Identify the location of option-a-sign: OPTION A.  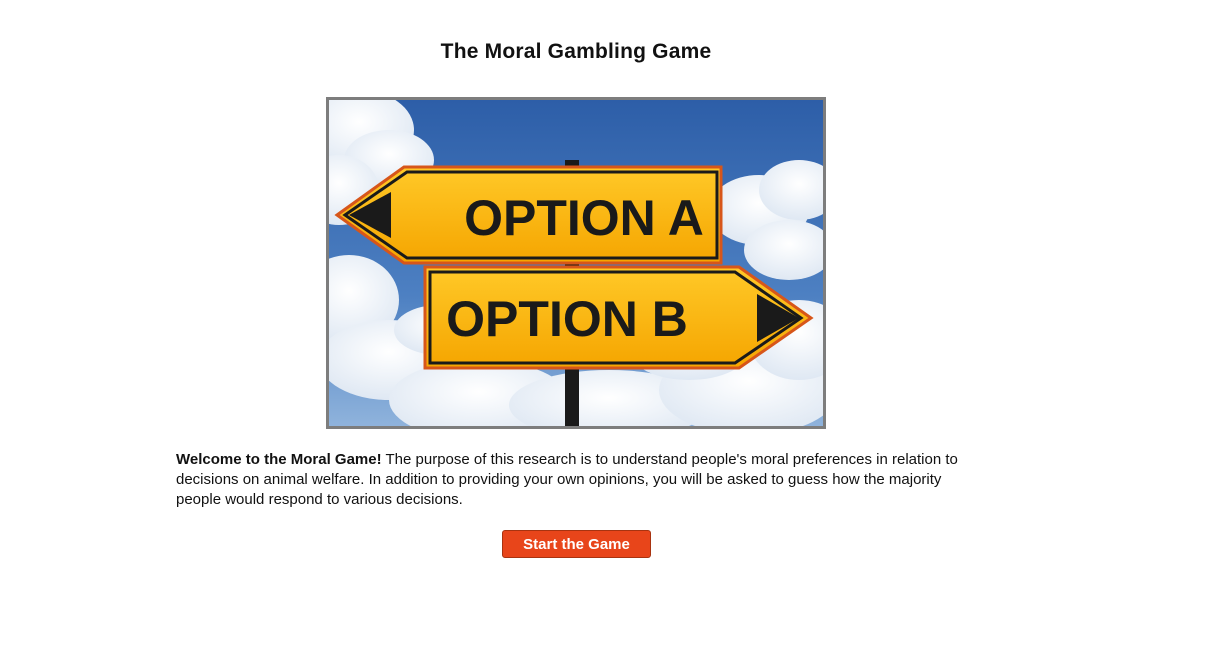
(528, 215).